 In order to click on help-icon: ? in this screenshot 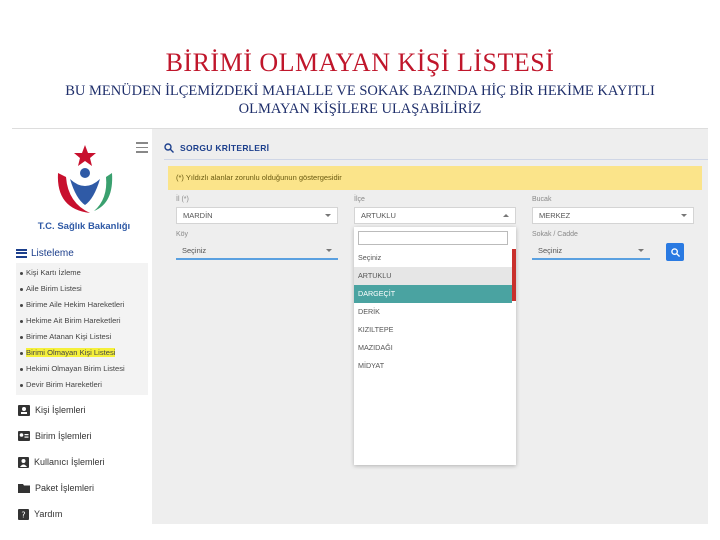, I will do `click(23, 514)`.